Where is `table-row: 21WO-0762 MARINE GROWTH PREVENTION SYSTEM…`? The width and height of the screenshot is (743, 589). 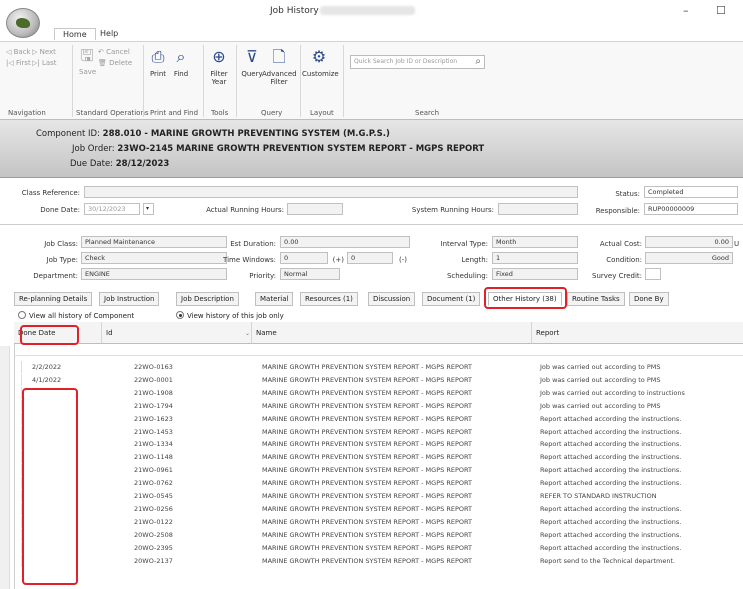
table-row: 21WO-0762 MARINE GROWTH PREVENTION SYSTEM… is located at coordinates (378, 483).